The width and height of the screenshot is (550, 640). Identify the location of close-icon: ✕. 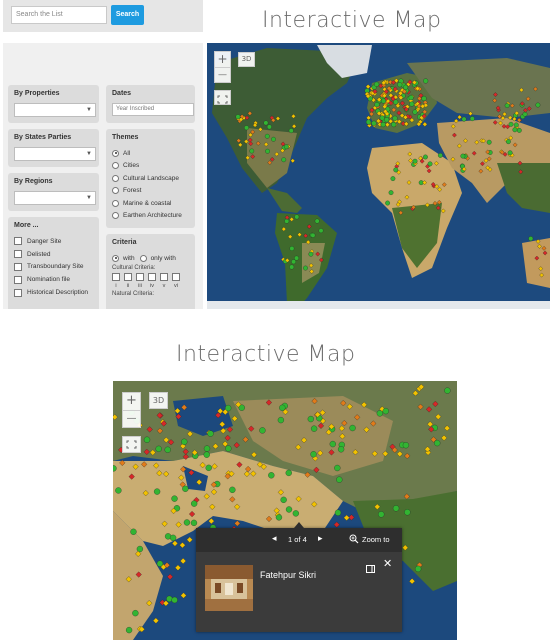
(387, 563).